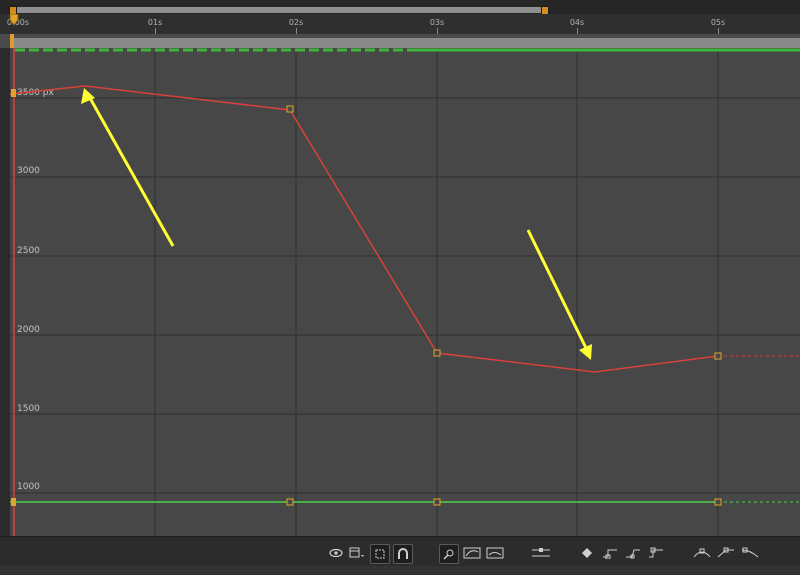 This screenshot has width=800, height=575. What do you see at coordinates (610, 553) in the screenshot?
I see `convert-hold-icon` at bounding box center [610, 553].